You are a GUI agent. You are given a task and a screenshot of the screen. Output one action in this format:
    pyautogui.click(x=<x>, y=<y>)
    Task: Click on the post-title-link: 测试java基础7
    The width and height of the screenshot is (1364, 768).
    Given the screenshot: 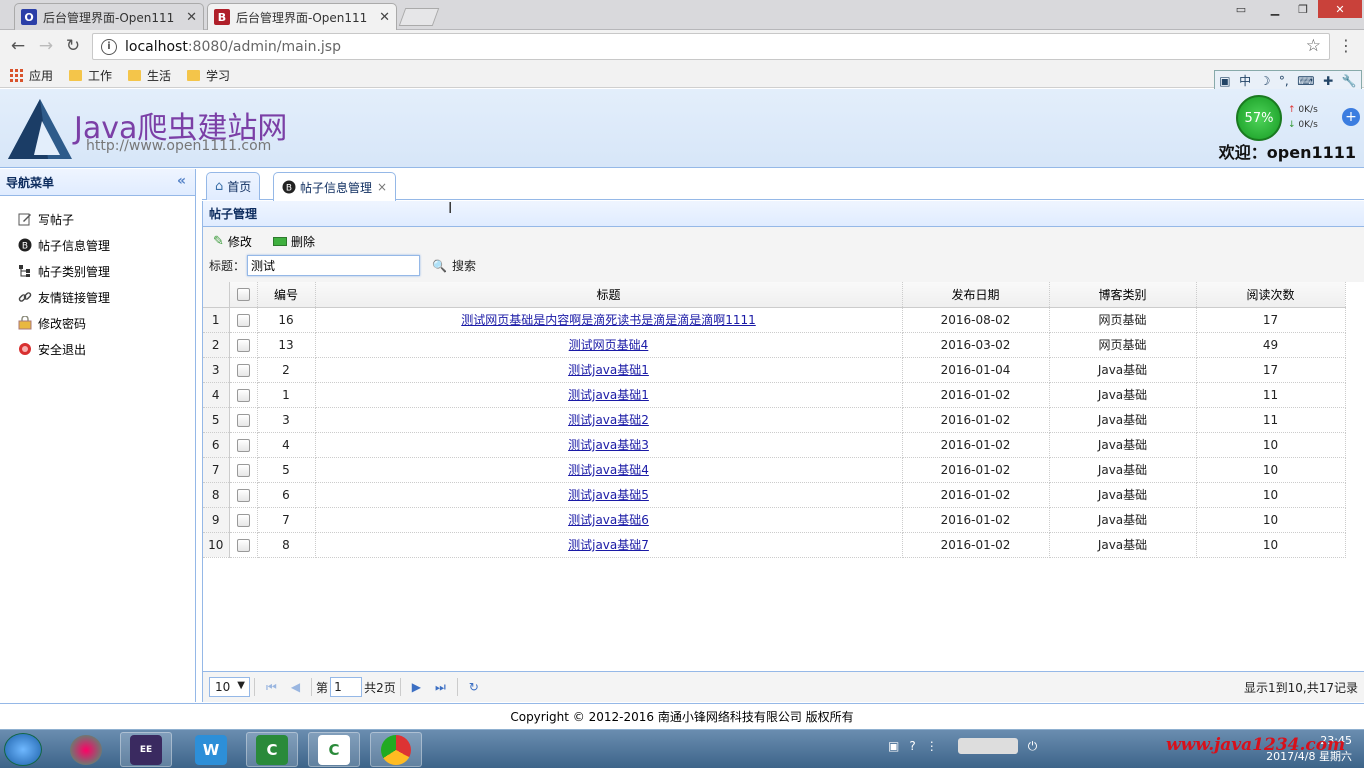 What is the action you would take?
    pyautogui.click(x=608, y=545)
    